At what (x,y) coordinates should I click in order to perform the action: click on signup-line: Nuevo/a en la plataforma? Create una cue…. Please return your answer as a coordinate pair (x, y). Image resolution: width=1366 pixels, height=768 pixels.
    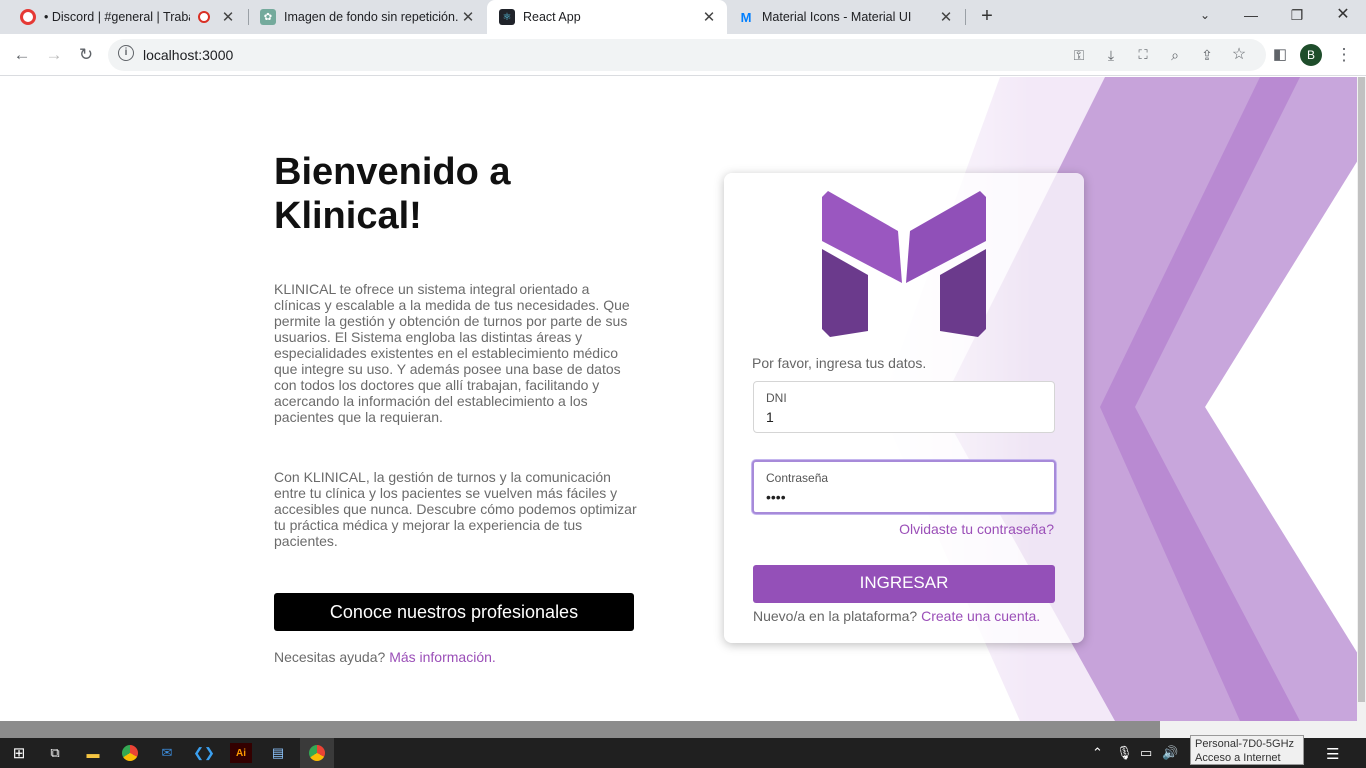
    Looking at the image, I should click on (896, 616).